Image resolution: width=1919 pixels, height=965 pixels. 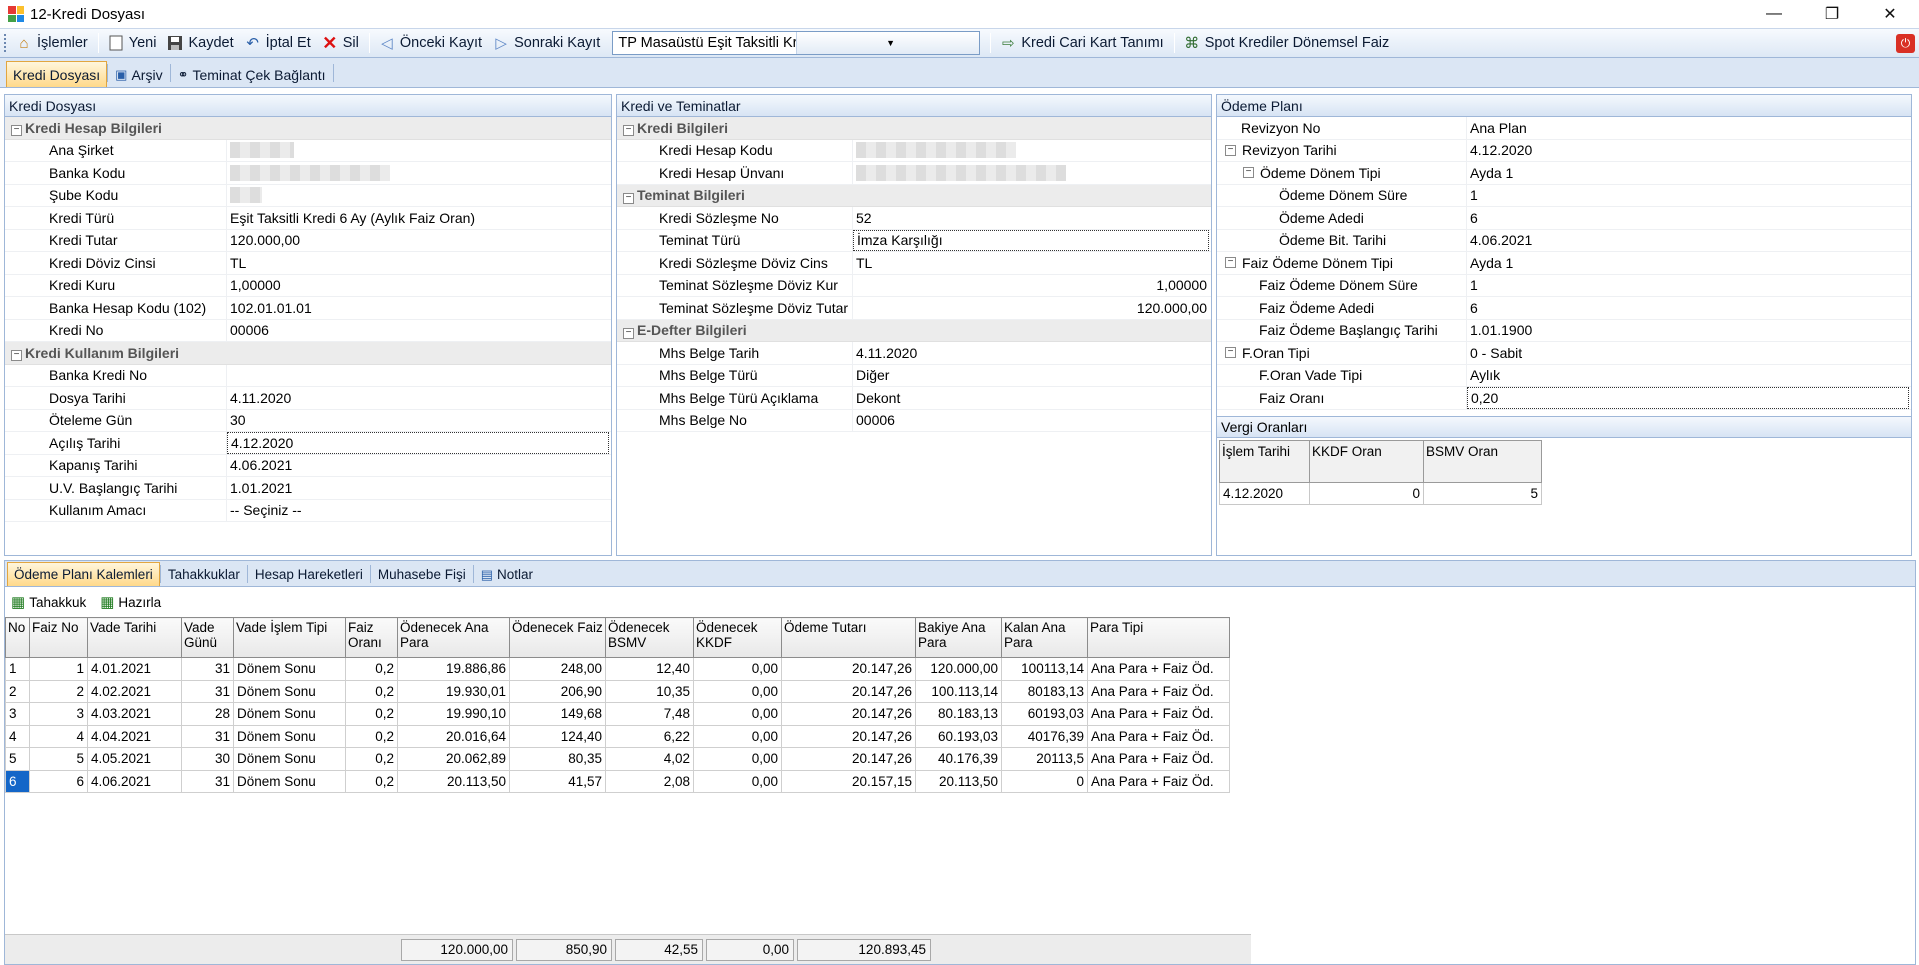 What do you see at coordinates (1044, 736) in the screenshot?
I see `table-cell: 40176,39` at bounding box center [1044, 736].